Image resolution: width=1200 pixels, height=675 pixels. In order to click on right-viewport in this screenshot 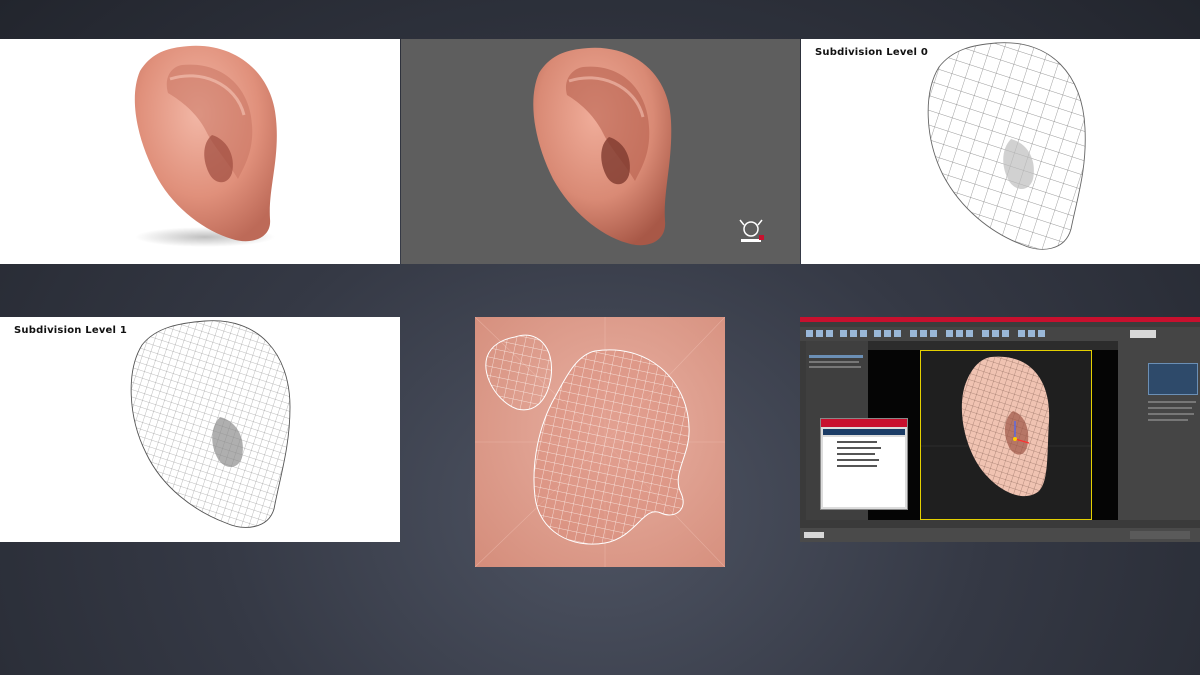, I will do `click(1105, 435)`.